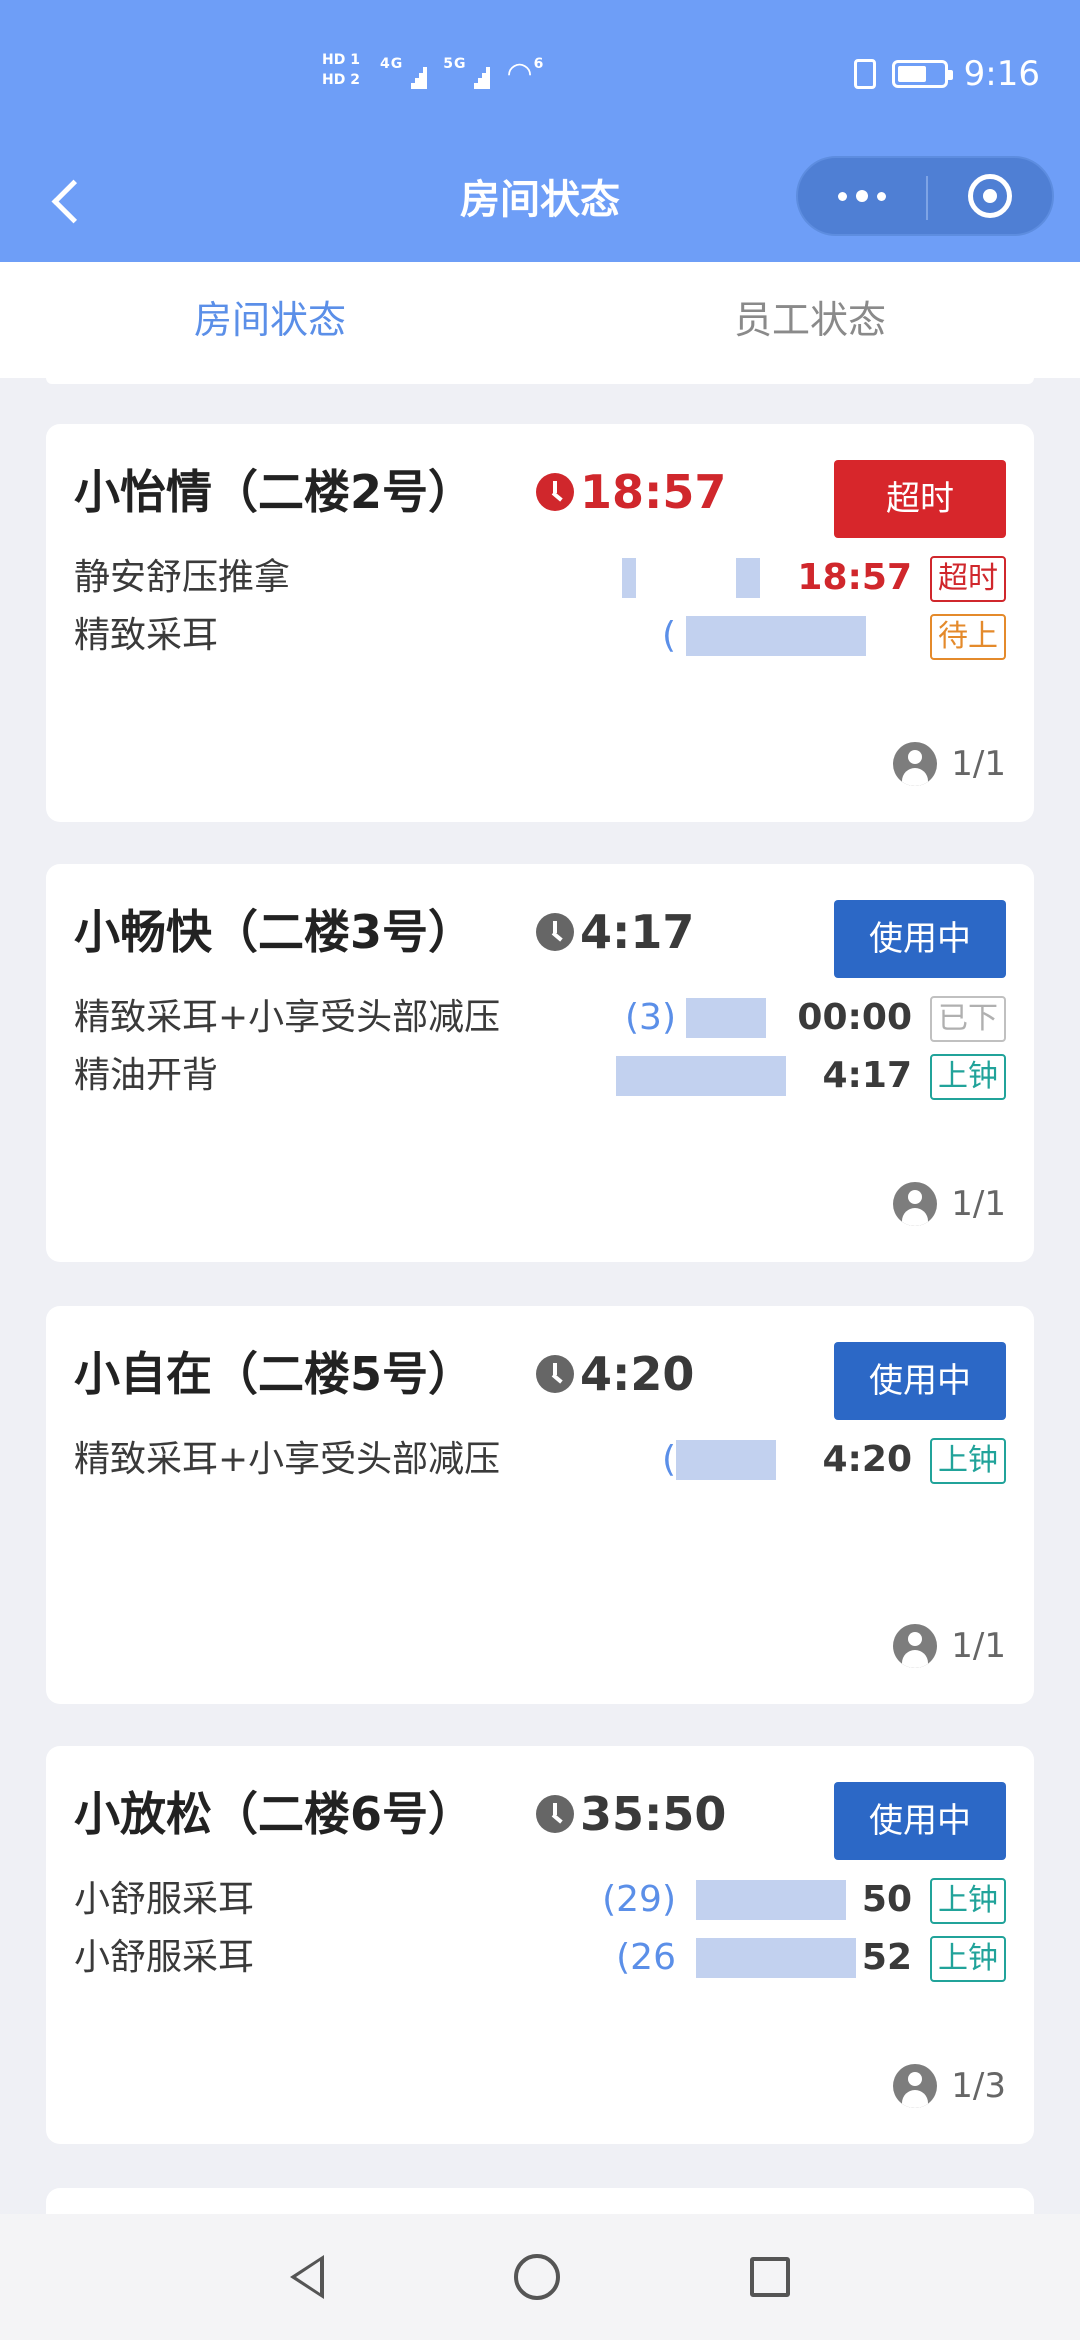 Image resolution: width=1080 pixels, height=2340 pixels. Describe the element at coordinates (462, 73) in the screenshot. I see `network-indicators: 4G 5G ◠6` at that location.